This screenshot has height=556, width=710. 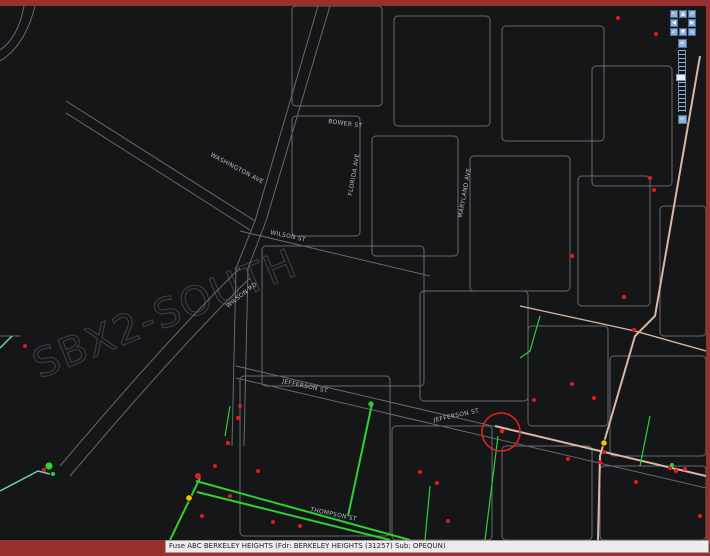 I want to click on pan-left-icon: ◀, so click(x=674, y=23).